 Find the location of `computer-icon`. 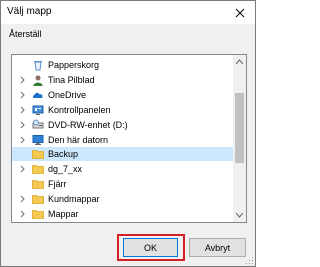

computer-icon is located at coordinates (38, 140).